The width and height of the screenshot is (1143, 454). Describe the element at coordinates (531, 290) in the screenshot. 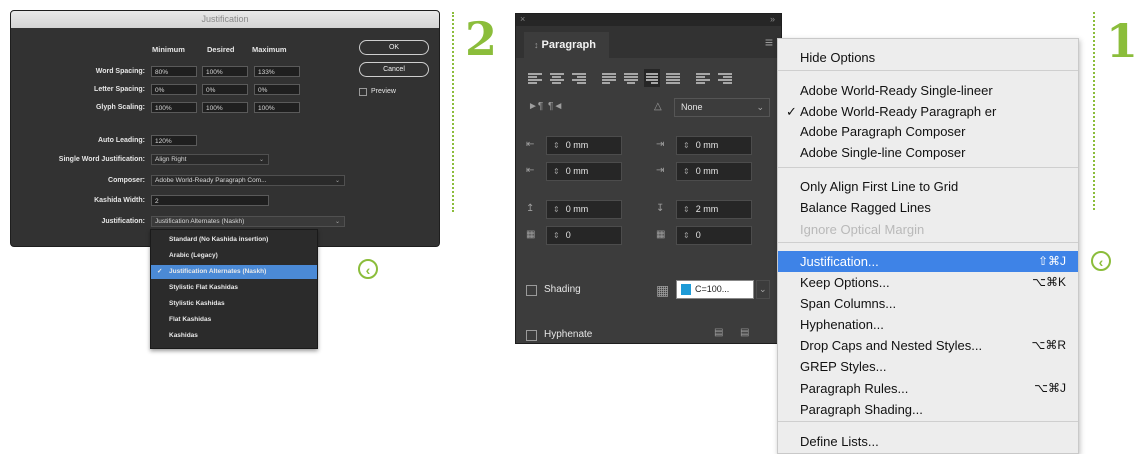

I see `shading-checkbox` at that location.